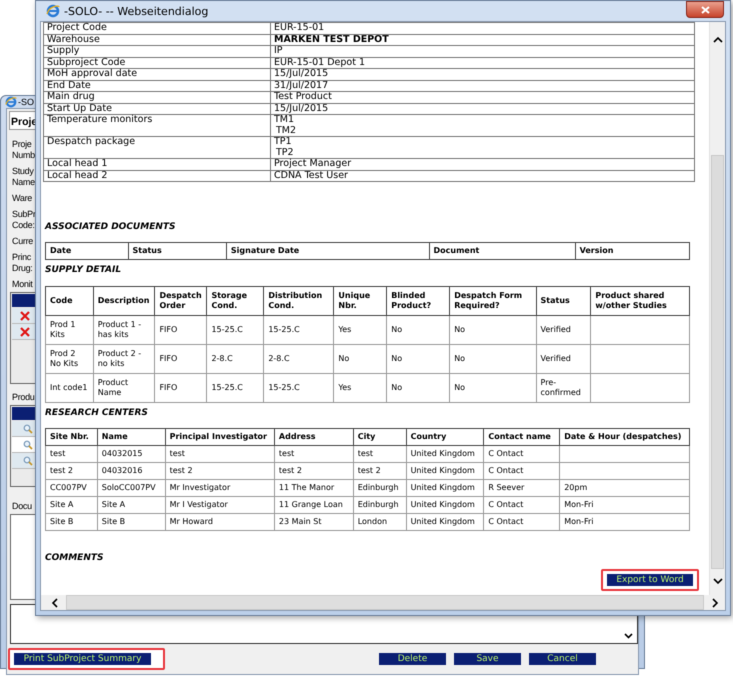 The height and width of the screenshot is (682, 733). Describe the element at coordinates (83, 270) in the screenshot. I see `section-heading: SUPPLY DETAIL` at that location.